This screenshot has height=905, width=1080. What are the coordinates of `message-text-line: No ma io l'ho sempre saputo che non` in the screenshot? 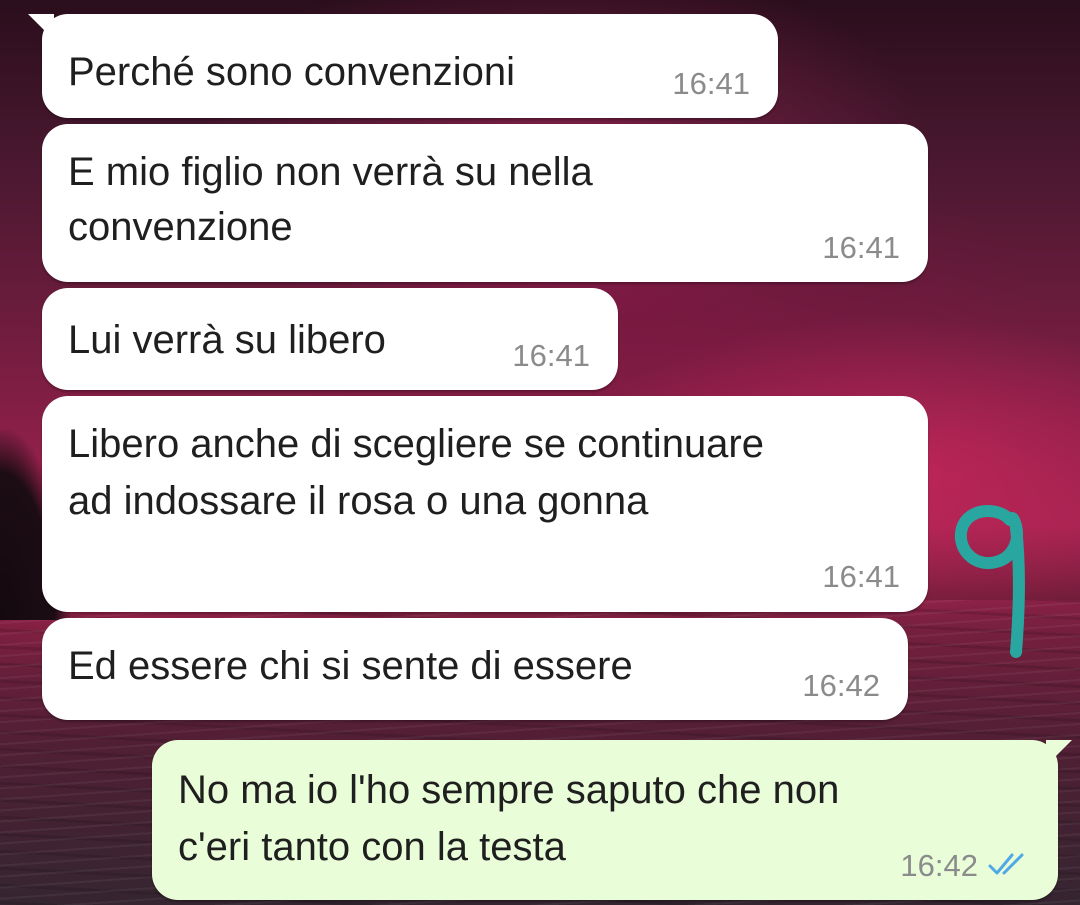 It's located at (509, 790).